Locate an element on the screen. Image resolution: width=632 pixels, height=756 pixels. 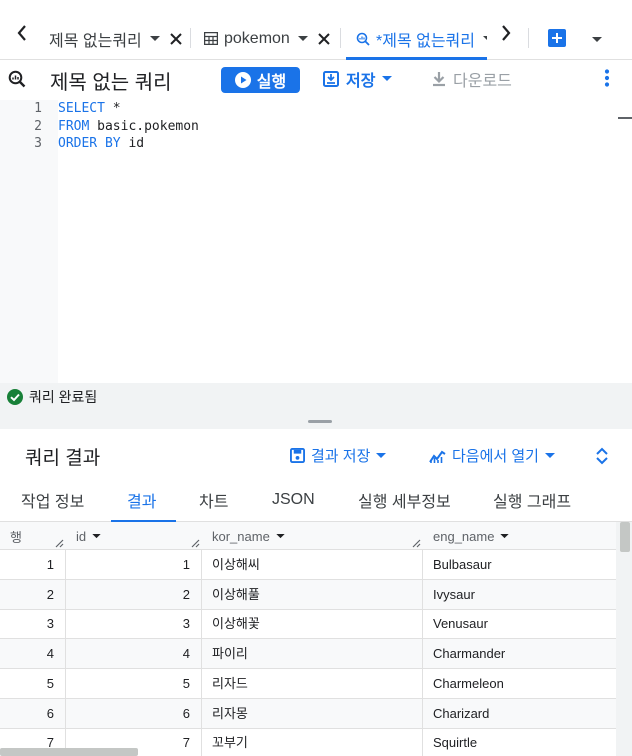
scroll-tabs-right-button is located at coordinates (506, 33).